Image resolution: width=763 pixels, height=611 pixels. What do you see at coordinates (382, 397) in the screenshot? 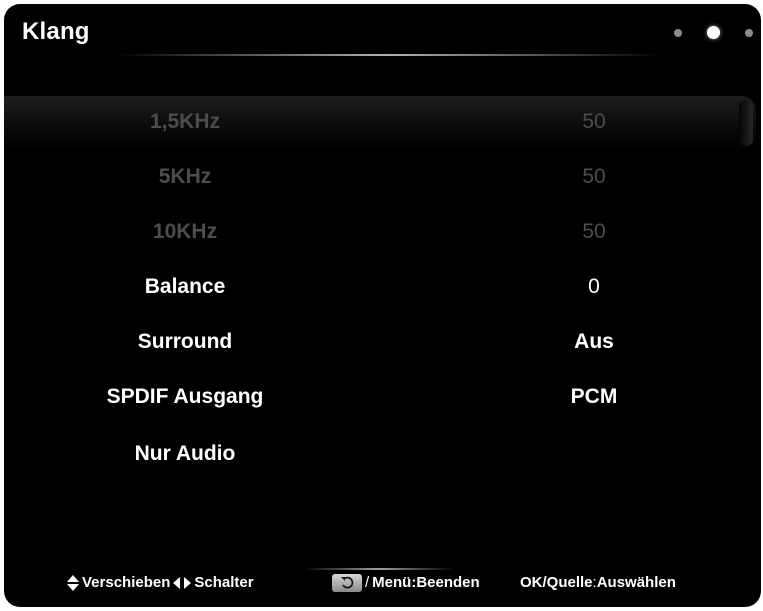
I see `menu-item-spdif-output: SPDIF Ausgang PCM` at bounding box center [382, 397].